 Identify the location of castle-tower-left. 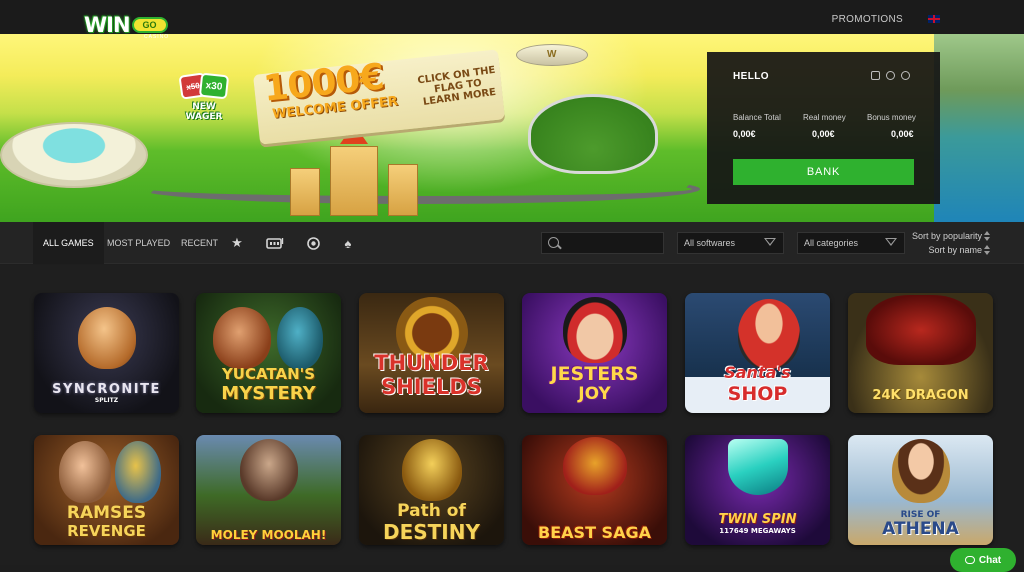
(305, 192).